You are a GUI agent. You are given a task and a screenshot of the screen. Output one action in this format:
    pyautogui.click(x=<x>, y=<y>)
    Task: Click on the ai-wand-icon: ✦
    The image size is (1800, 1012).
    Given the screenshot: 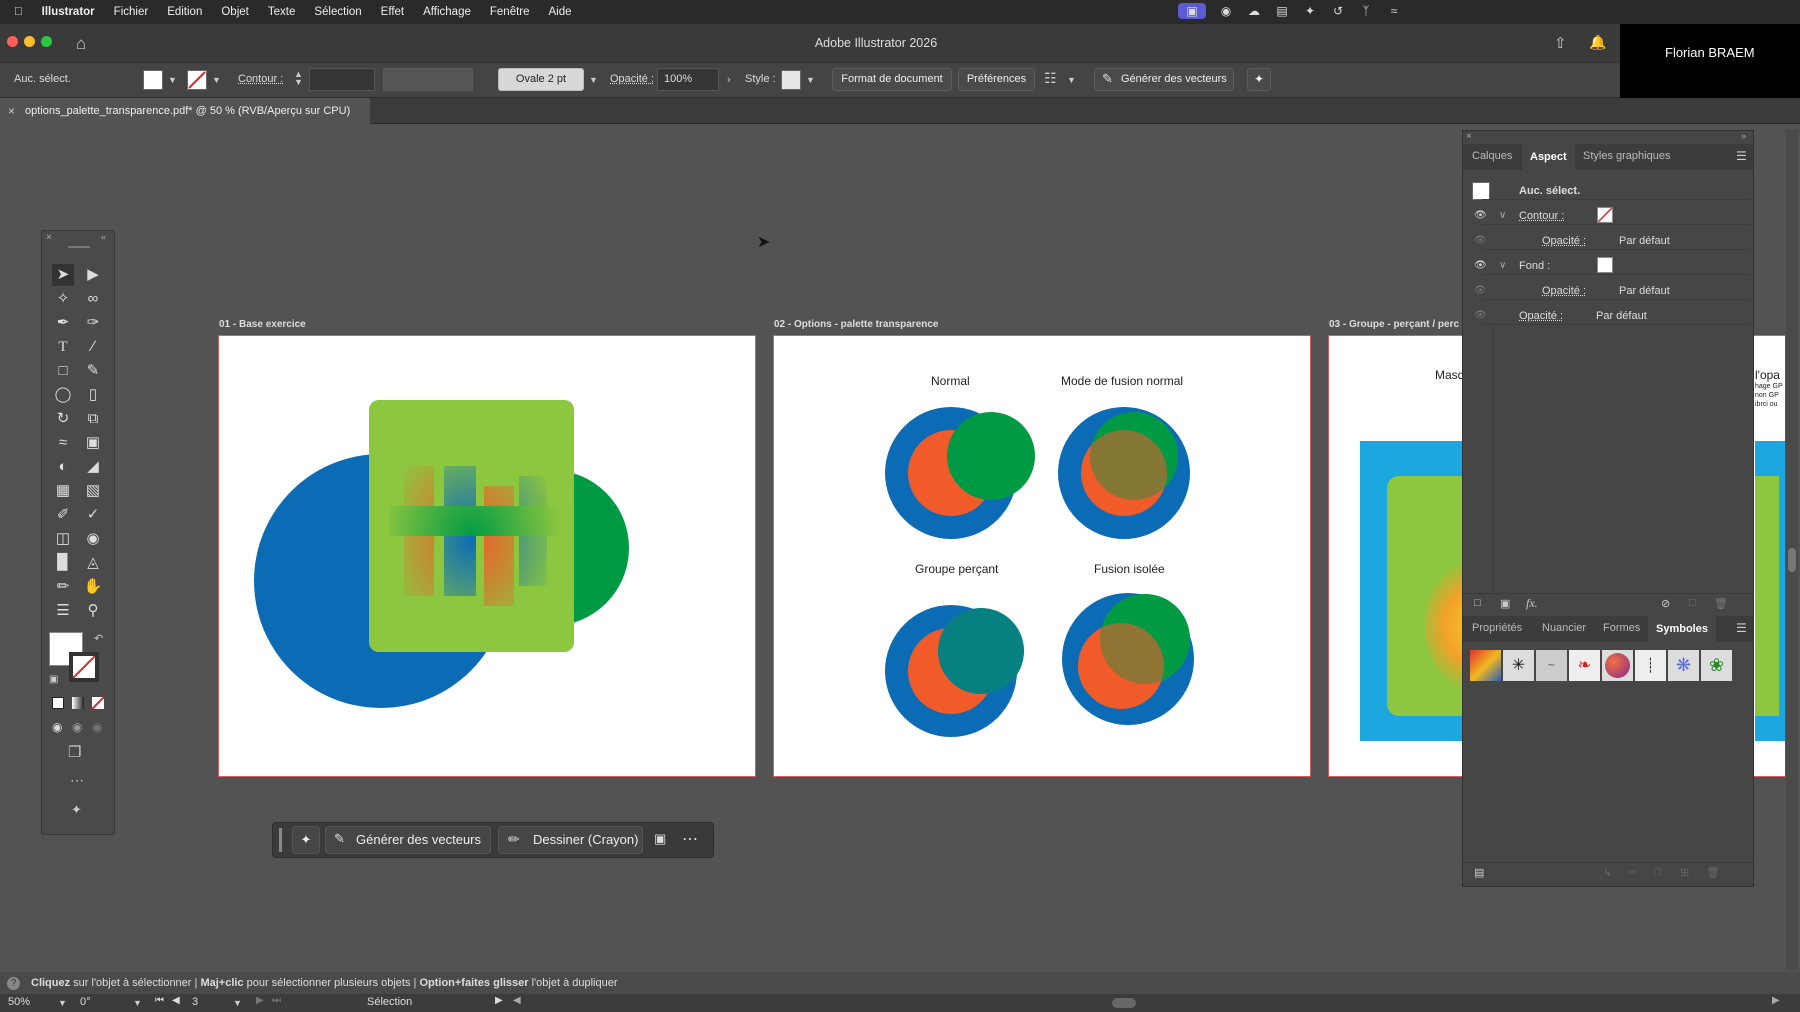 What is the action you would take?
    pyautogui.click(x=1259, y=79)
    